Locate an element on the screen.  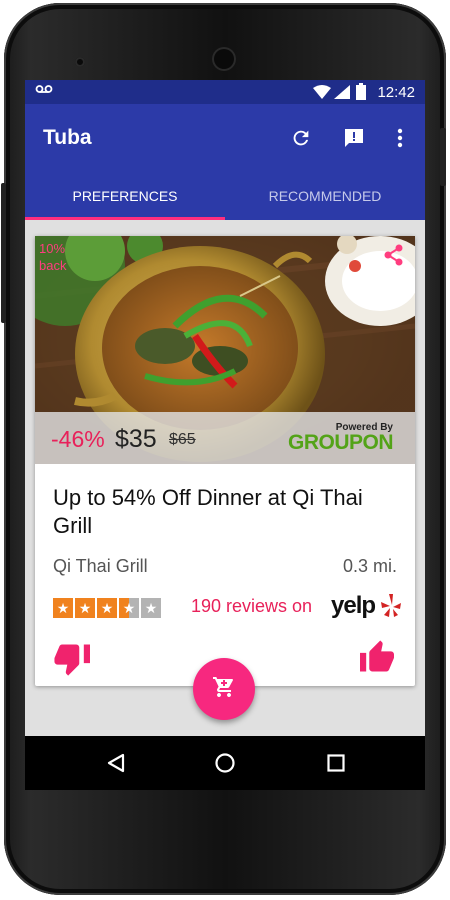
system-nav-bar is located at coordinates (225, 763).